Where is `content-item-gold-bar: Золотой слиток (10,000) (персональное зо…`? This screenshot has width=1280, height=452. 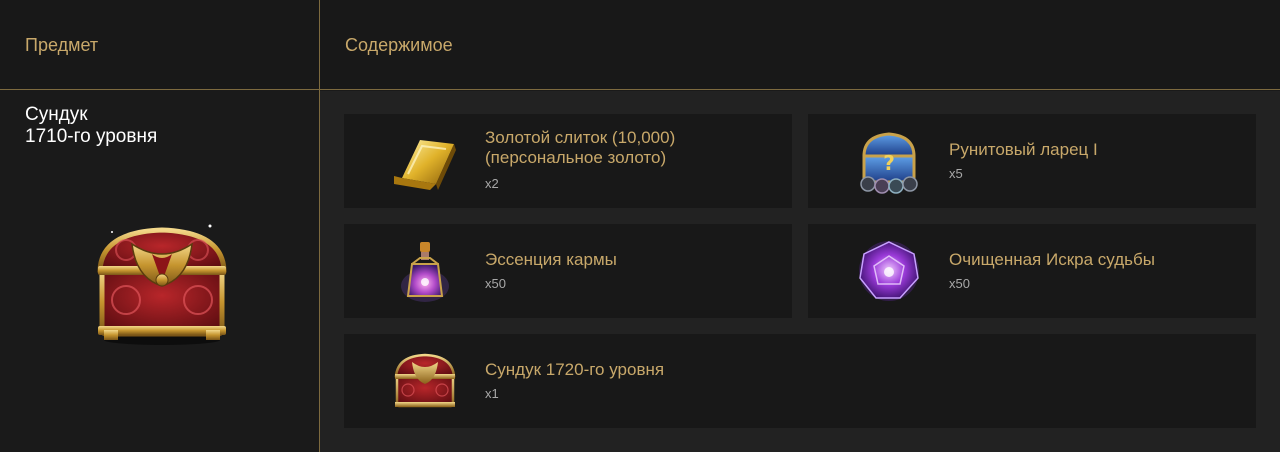 content-item-gold-bar: Золотой слиток (10,000) (персональное зо… is located at coordinates (568, 161).